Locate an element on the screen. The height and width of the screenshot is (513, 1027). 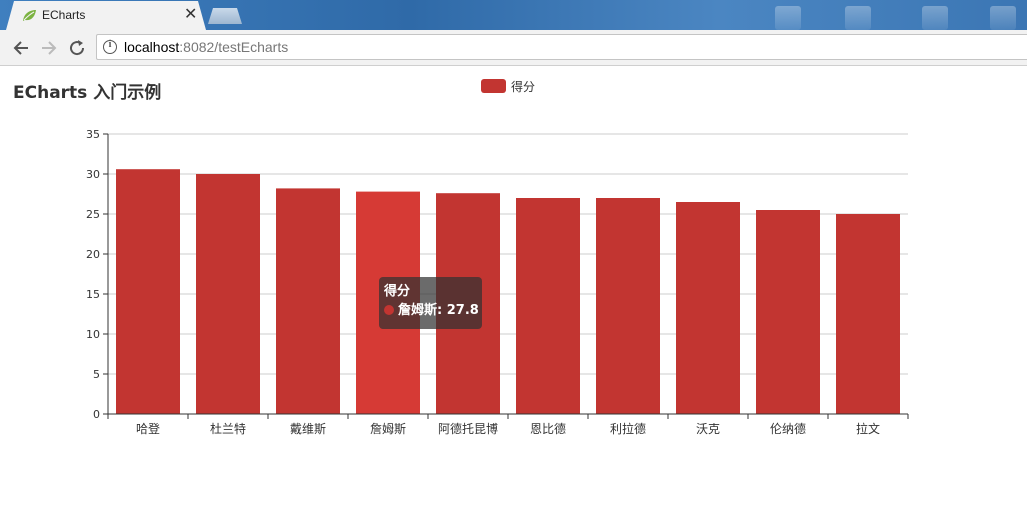
tooltip-row: 詹姆斯: 27.8 is located at coordinates (431, 311).